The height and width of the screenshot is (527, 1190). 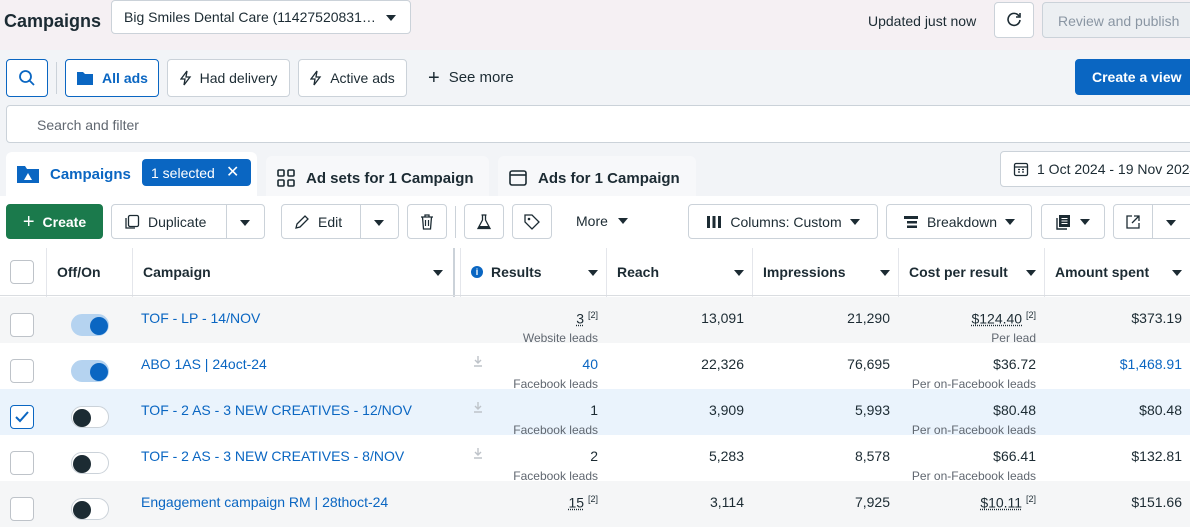 What do you see at coordinates (534, 272) in the screenshot?
I see `header-results: i Results` at bounding box center [534, 272].